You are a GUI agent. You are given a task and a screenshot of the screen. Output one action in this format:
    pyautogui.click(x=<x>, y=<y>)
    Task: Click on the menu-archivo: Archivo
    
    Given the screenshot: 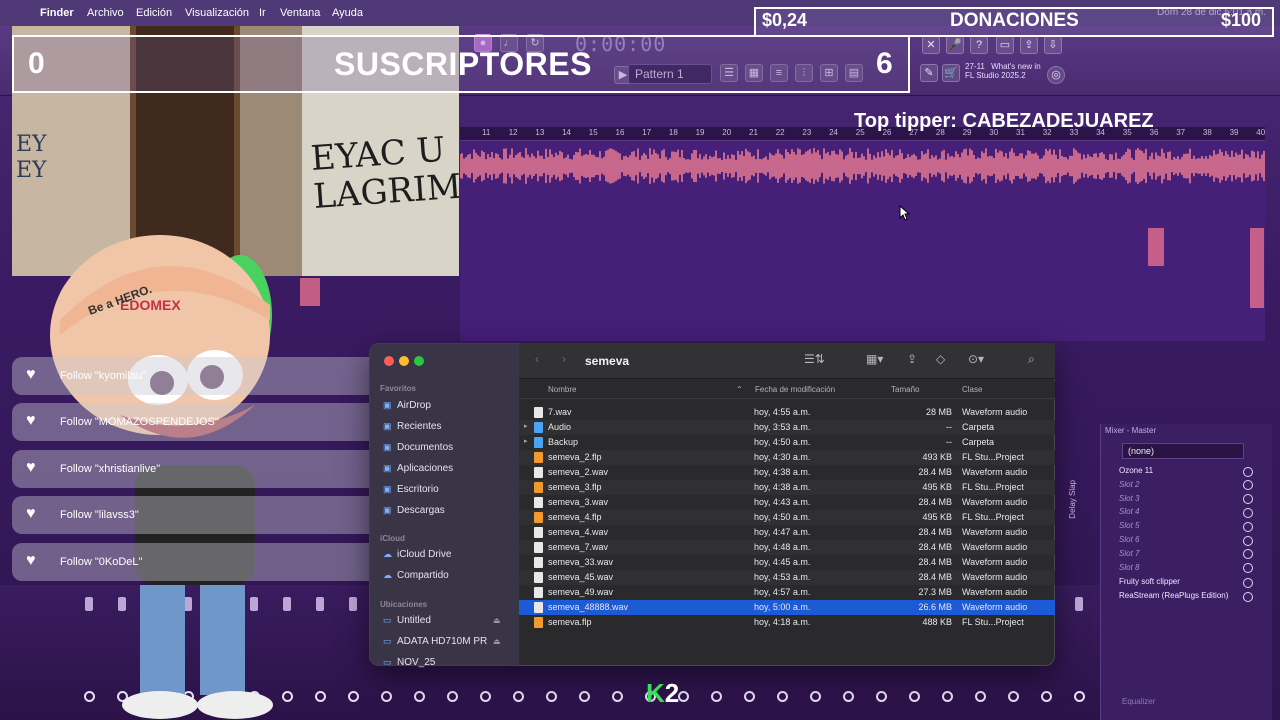 What is the action you would take?
    pyautogui.click(x=105, y=13)
    